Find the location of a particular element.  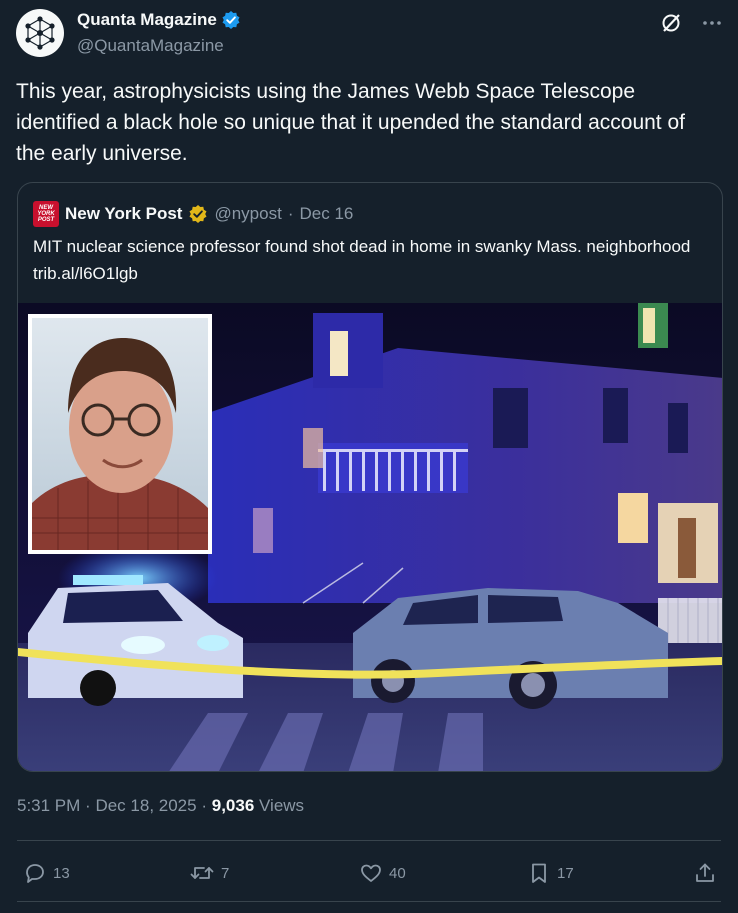

author-avatar is located at coordinates (40, 33).